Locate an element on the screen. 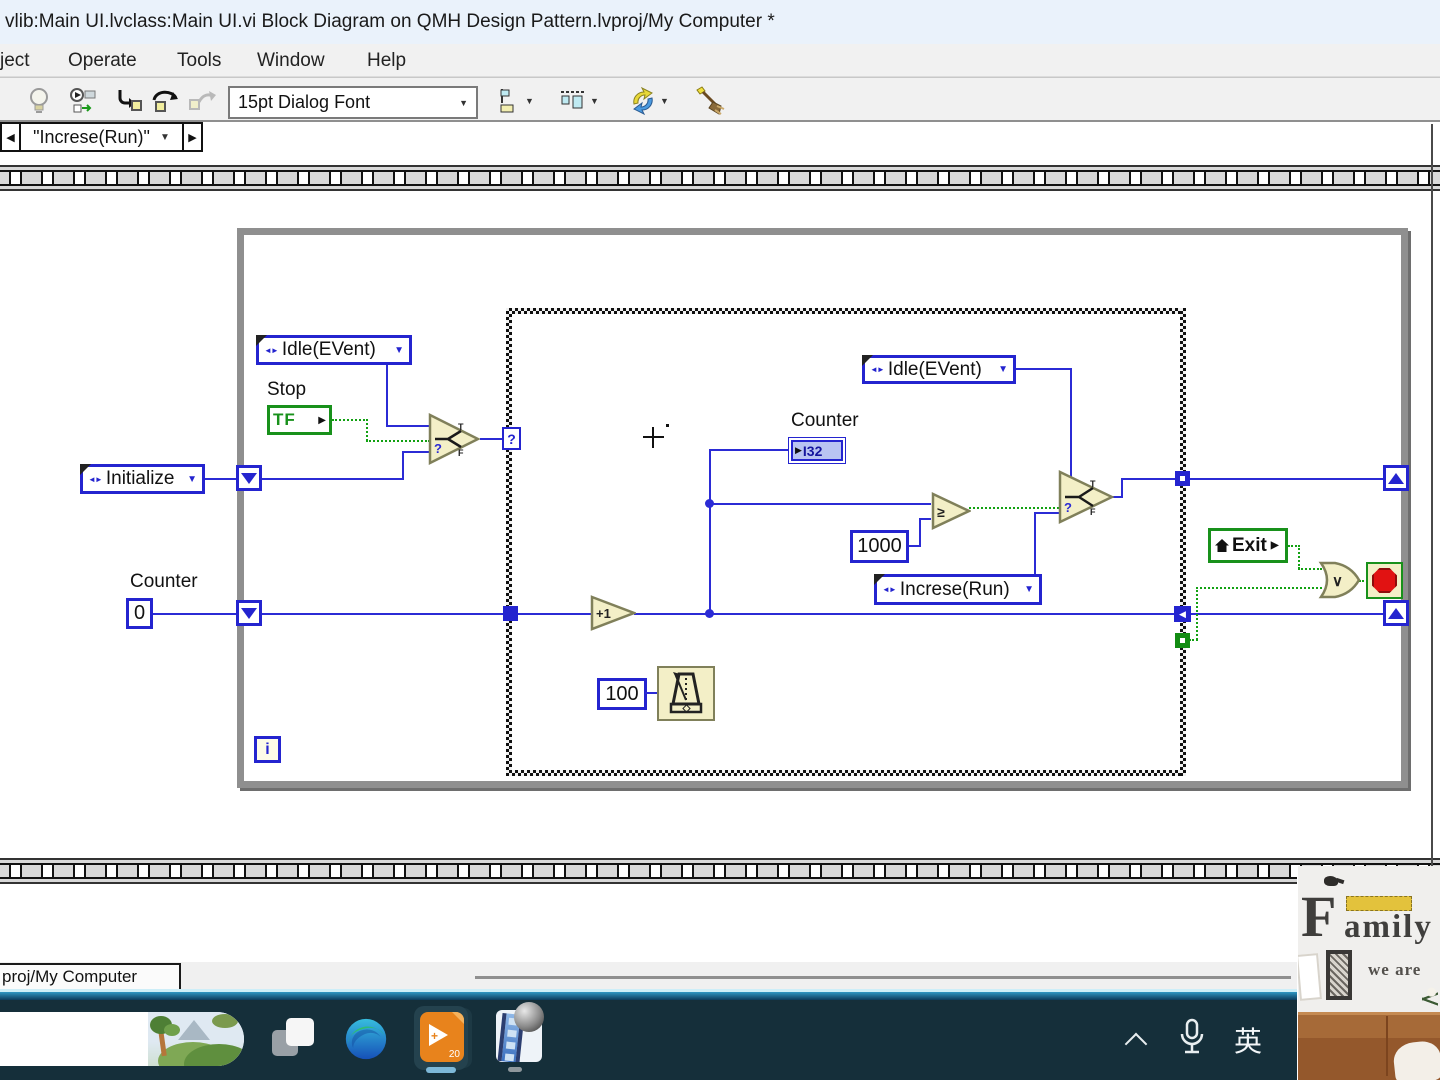 The width and height of the screenshot is (1440, 1080). exit-message-constant: Exit ▶ is located at coordinates (1248, 545).